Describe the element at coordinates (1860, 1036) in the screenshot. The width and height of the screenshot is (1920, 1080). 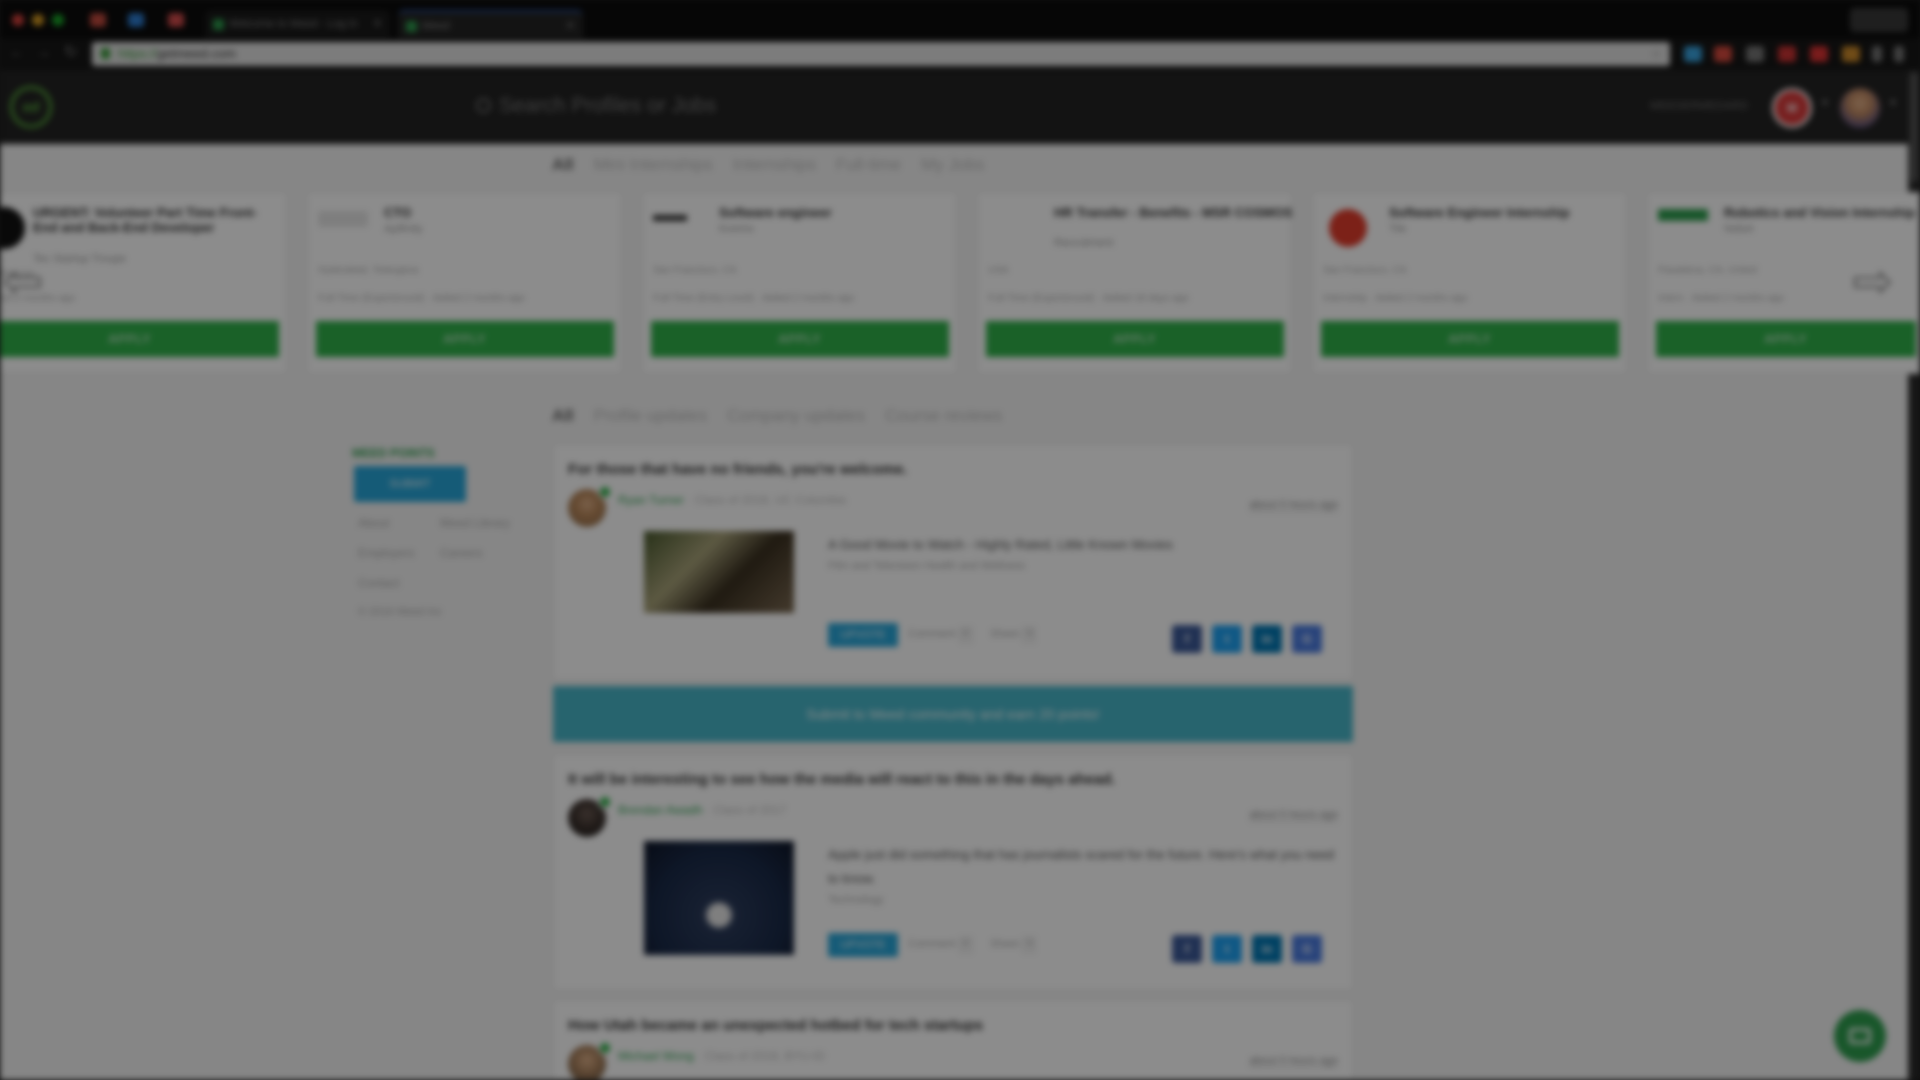
I see `inbox-chat-button` at that location.